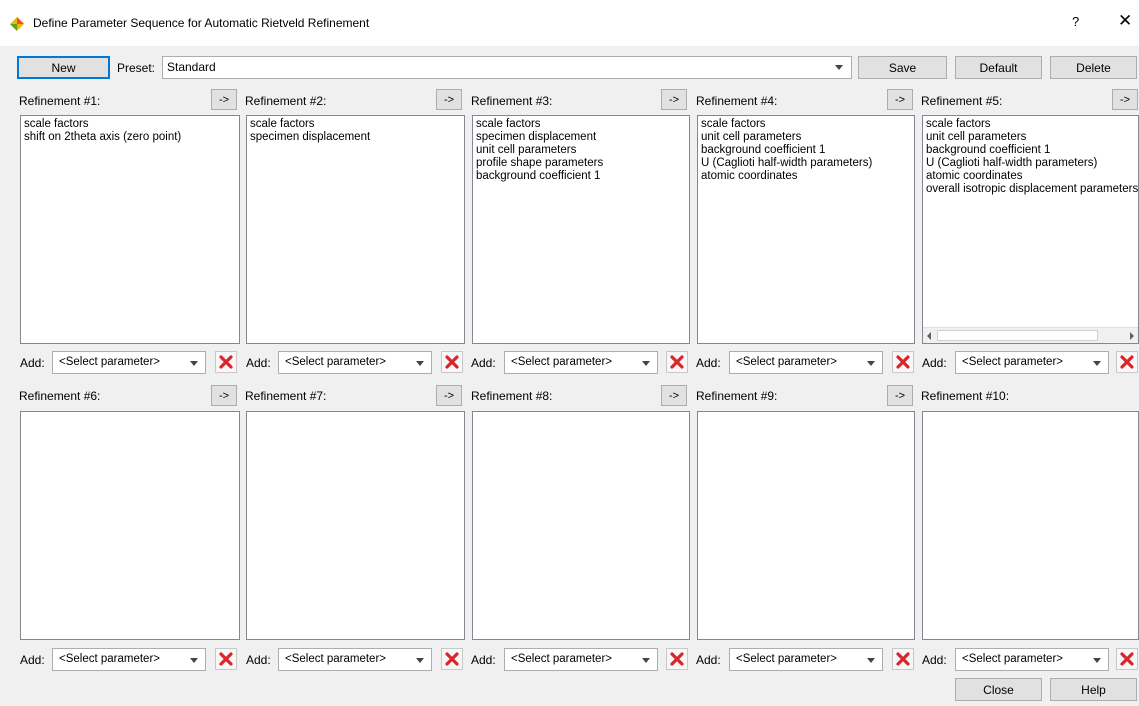 The width and height of the screenshot is (1139, 706). I want to click on close-button: Close, so click(998, 689).